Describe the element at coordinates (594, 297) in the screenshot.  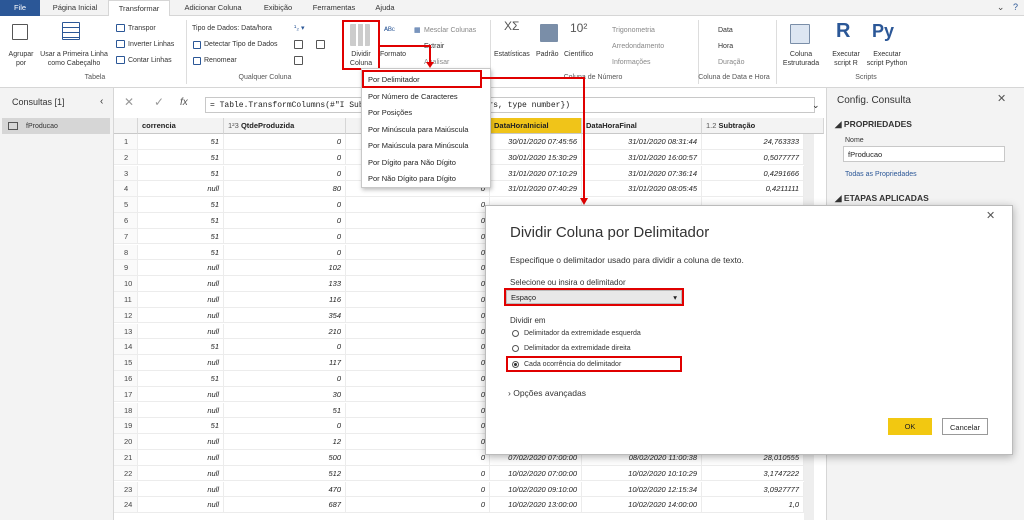
I see `highlight-delimiter` at that location.